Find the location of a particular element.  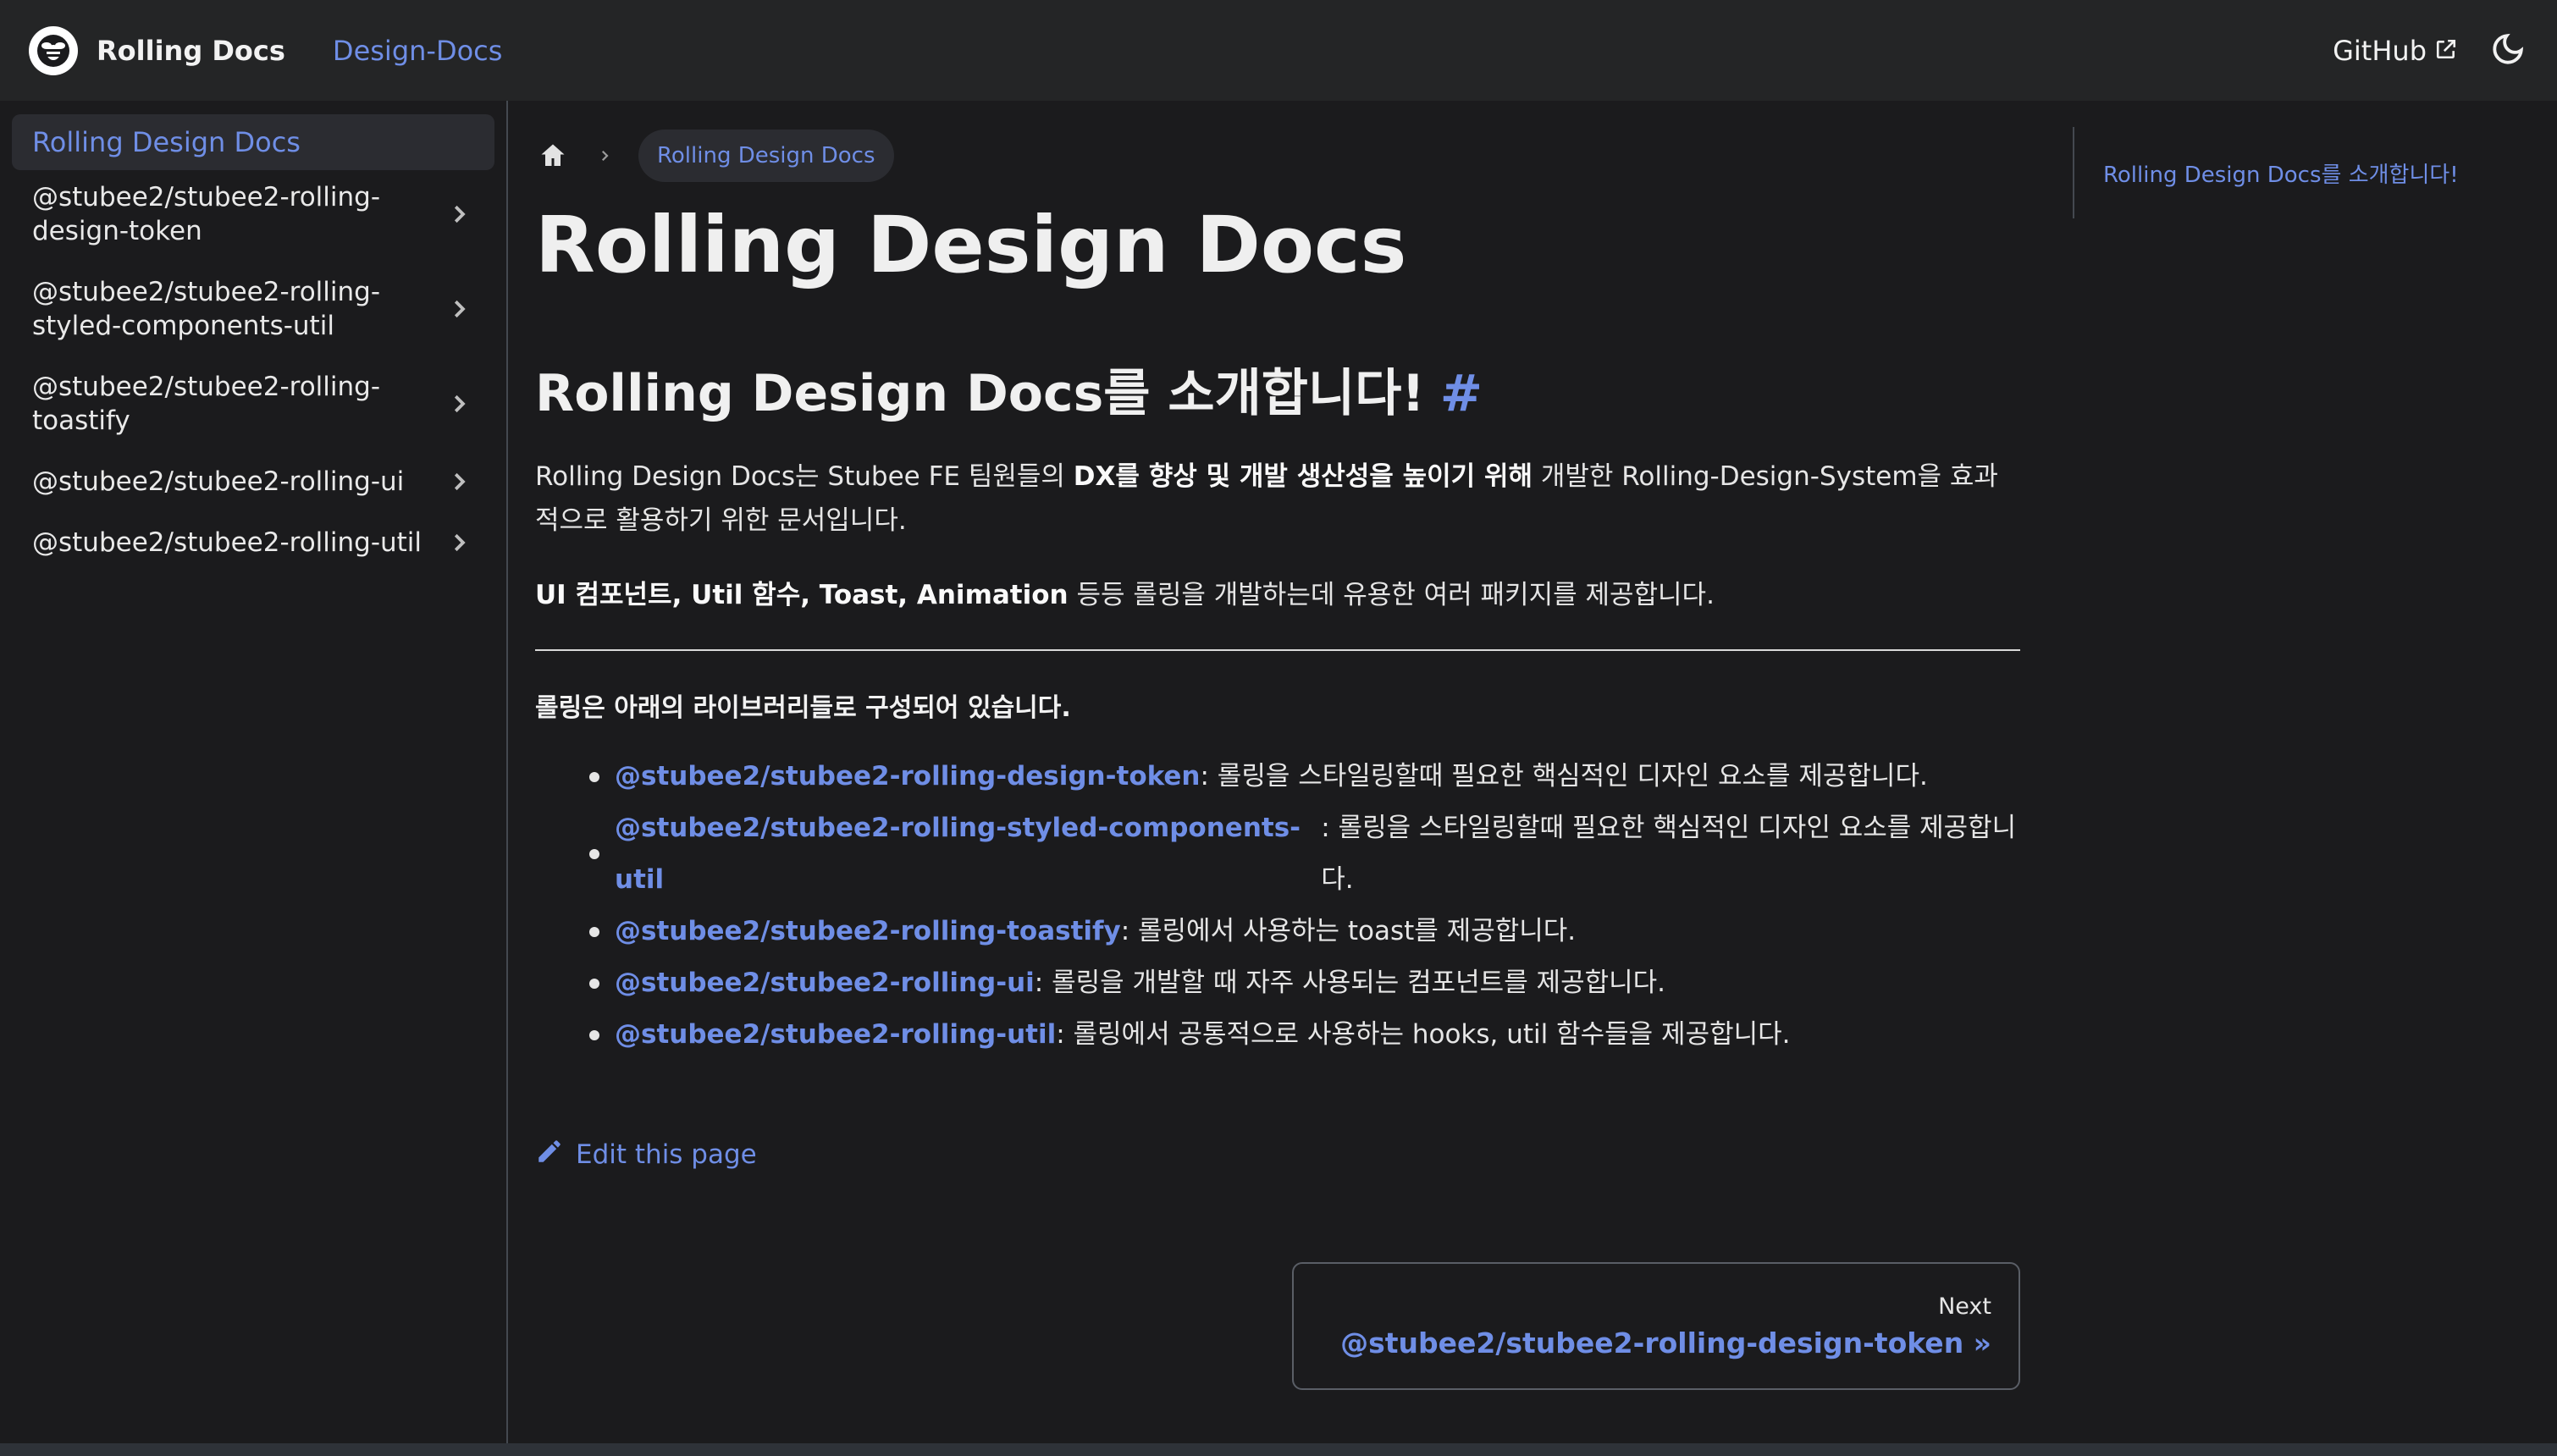

heading-anchor-link: # is located at coordinates (1461, 393).